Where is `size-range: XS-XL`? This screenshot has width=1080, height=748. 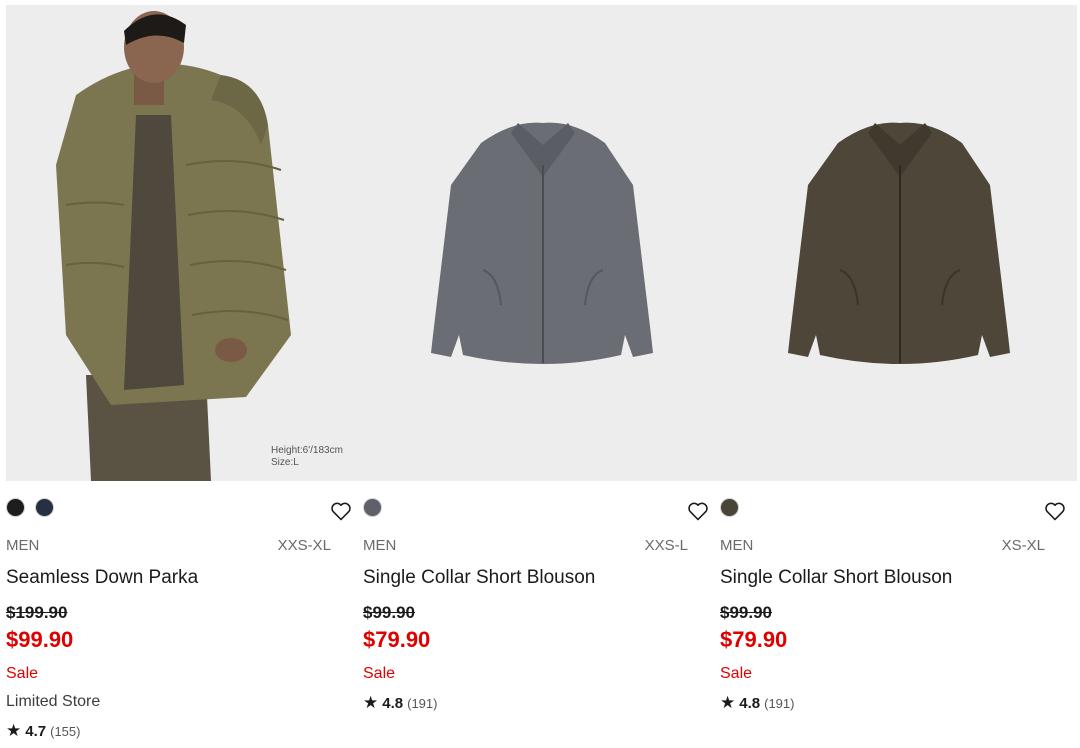 size-range: XS-XL is located at coordinates (1023, 545).